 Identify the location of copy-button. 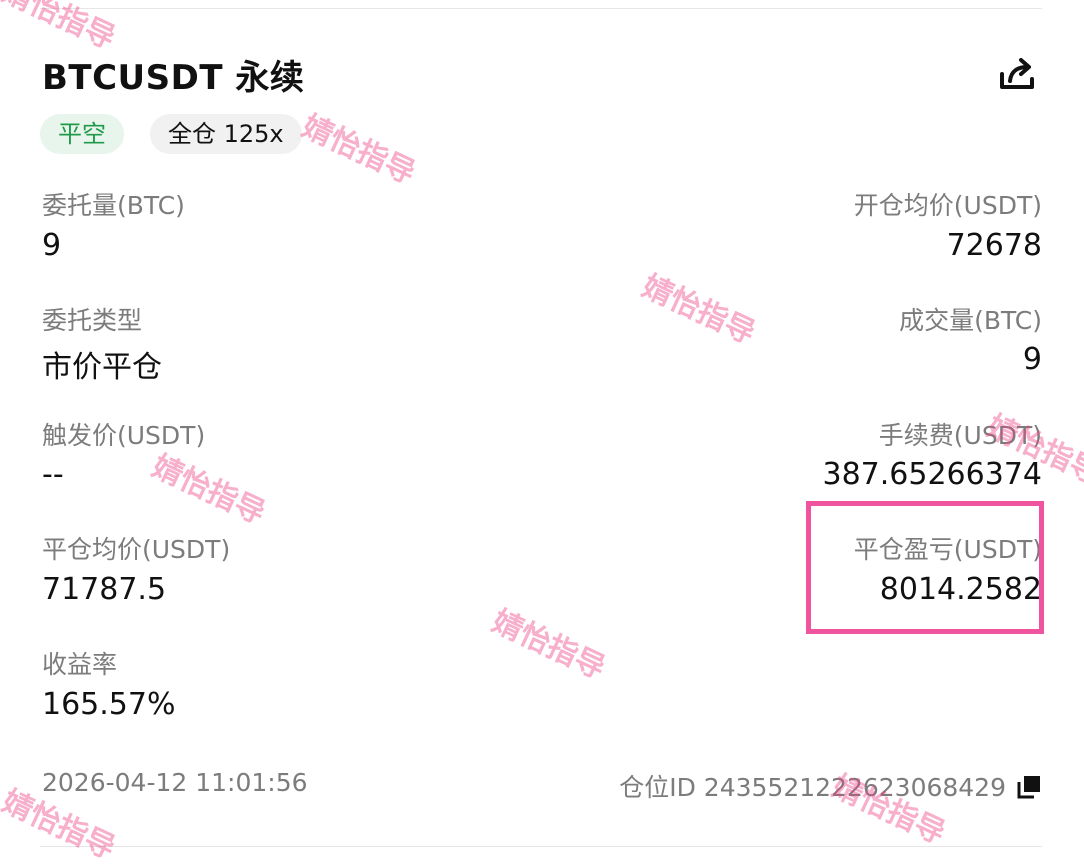
(1029, 787).